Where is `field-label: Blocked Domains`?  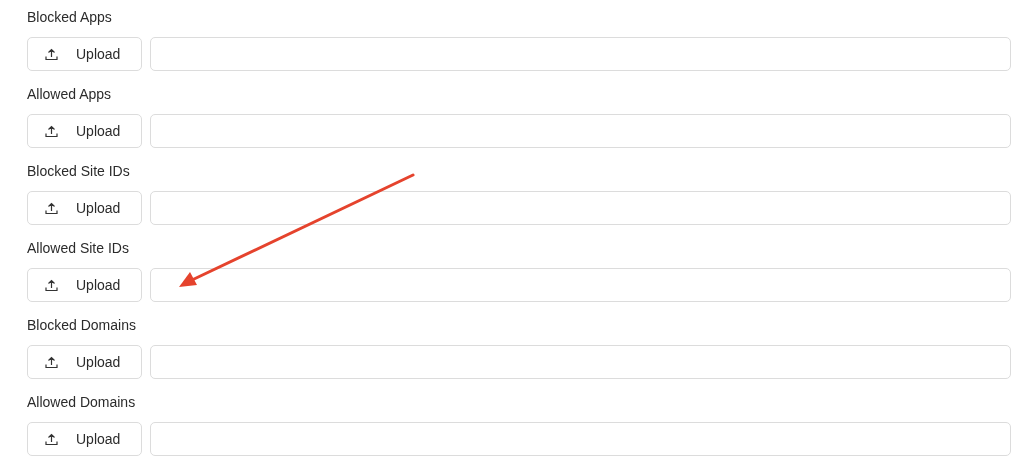
field-label: Blocked Domains is located at coordinates (81, 325).